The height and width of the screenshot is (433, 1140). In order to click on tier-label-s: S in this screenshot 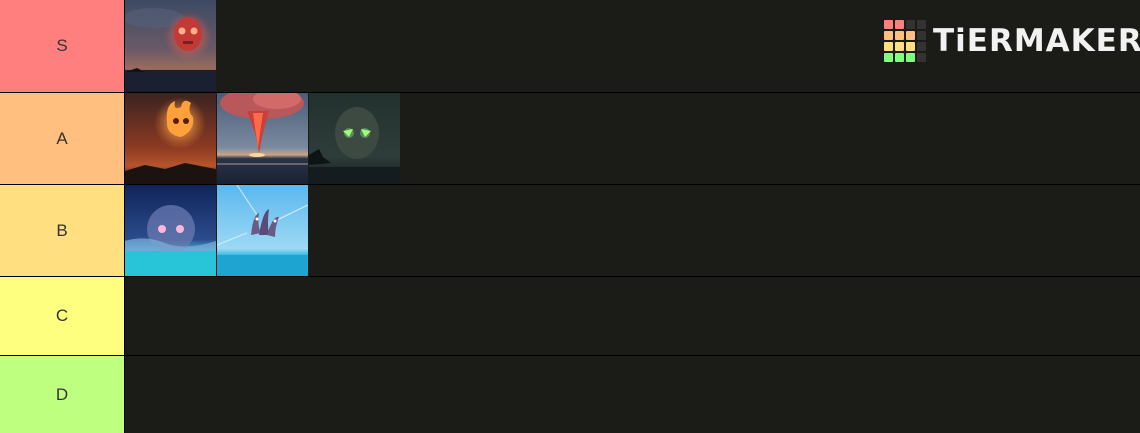, I will do `click(62, 46)`.